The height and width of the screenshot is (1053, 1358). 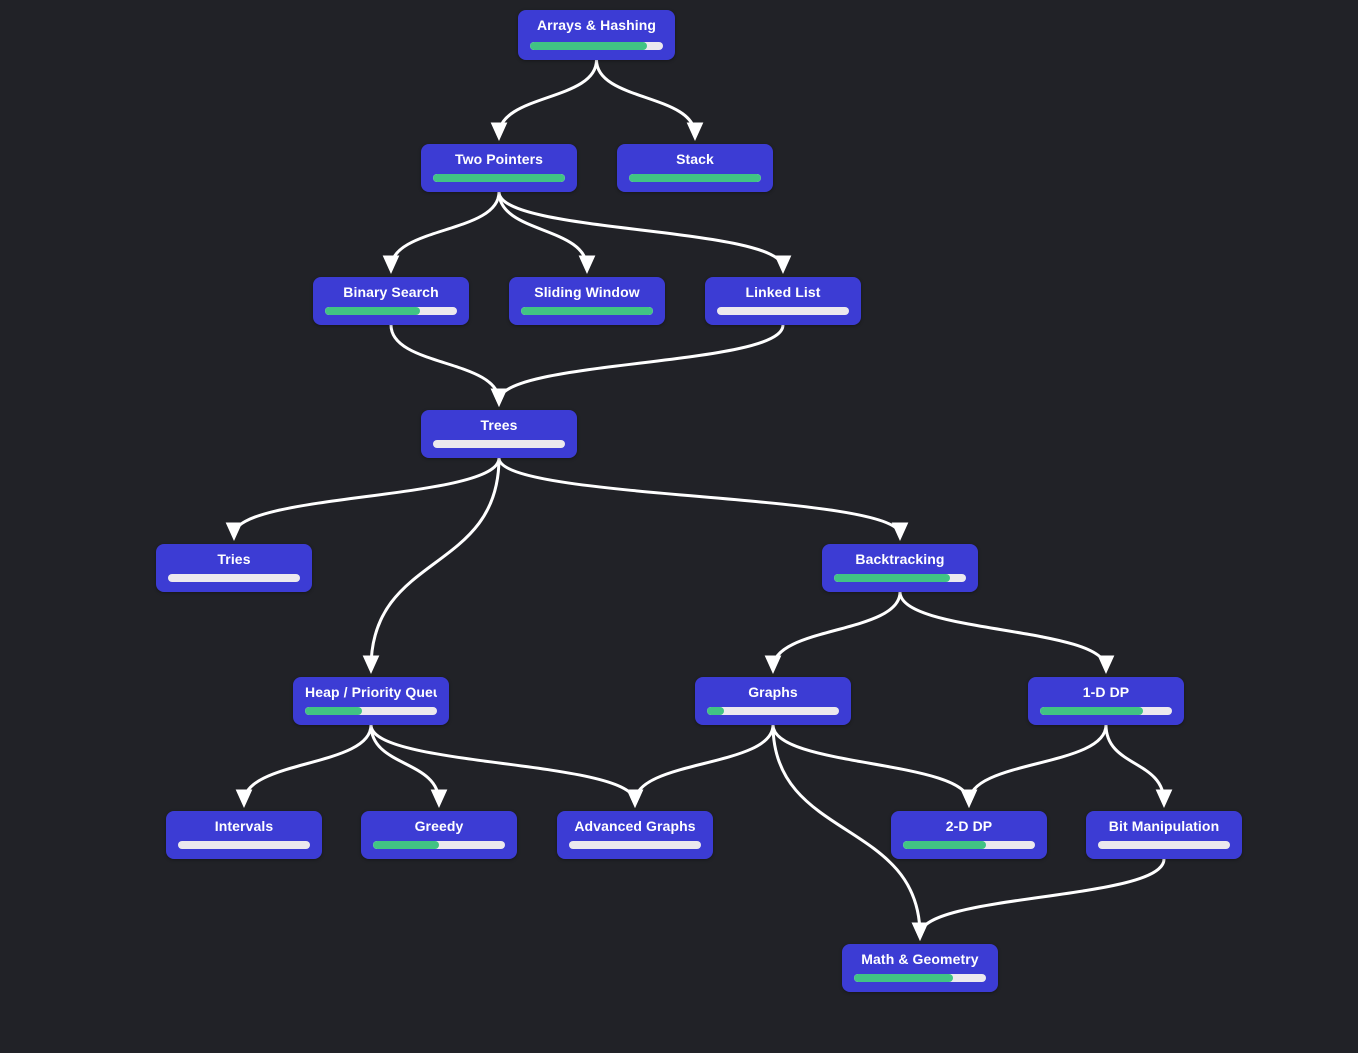 I want to click on node-label: Bit Manipulation, so click(x=1164, y=826).